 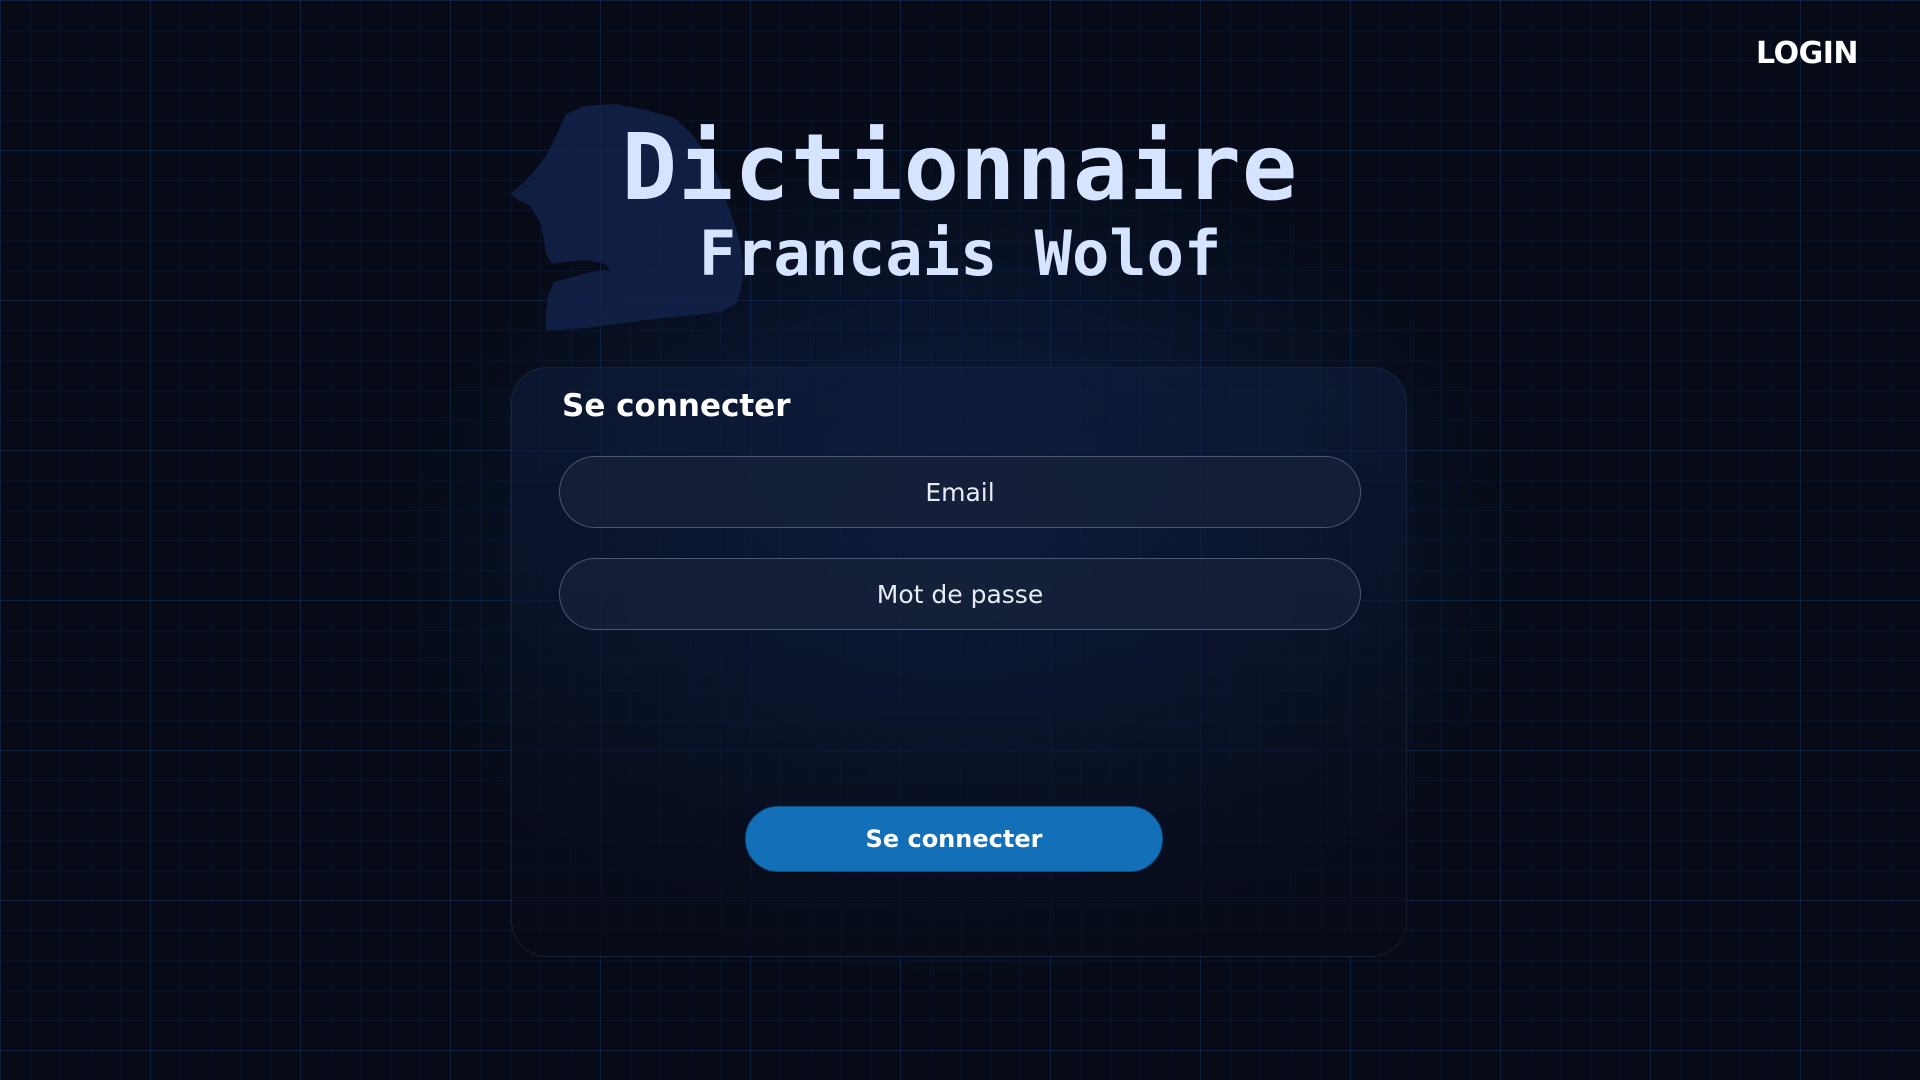 I want to click on page-subtitle: Francais Wolof, so click(x=960, y=253).